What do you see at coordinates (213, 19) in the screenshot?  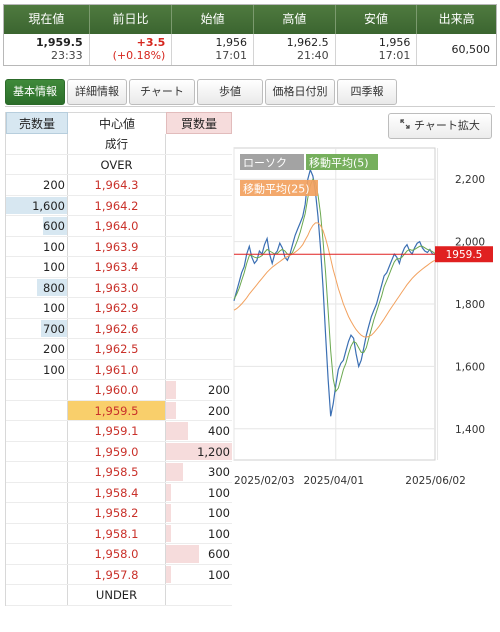 I see `header-open: 始値` at bounding box center [213, 19].